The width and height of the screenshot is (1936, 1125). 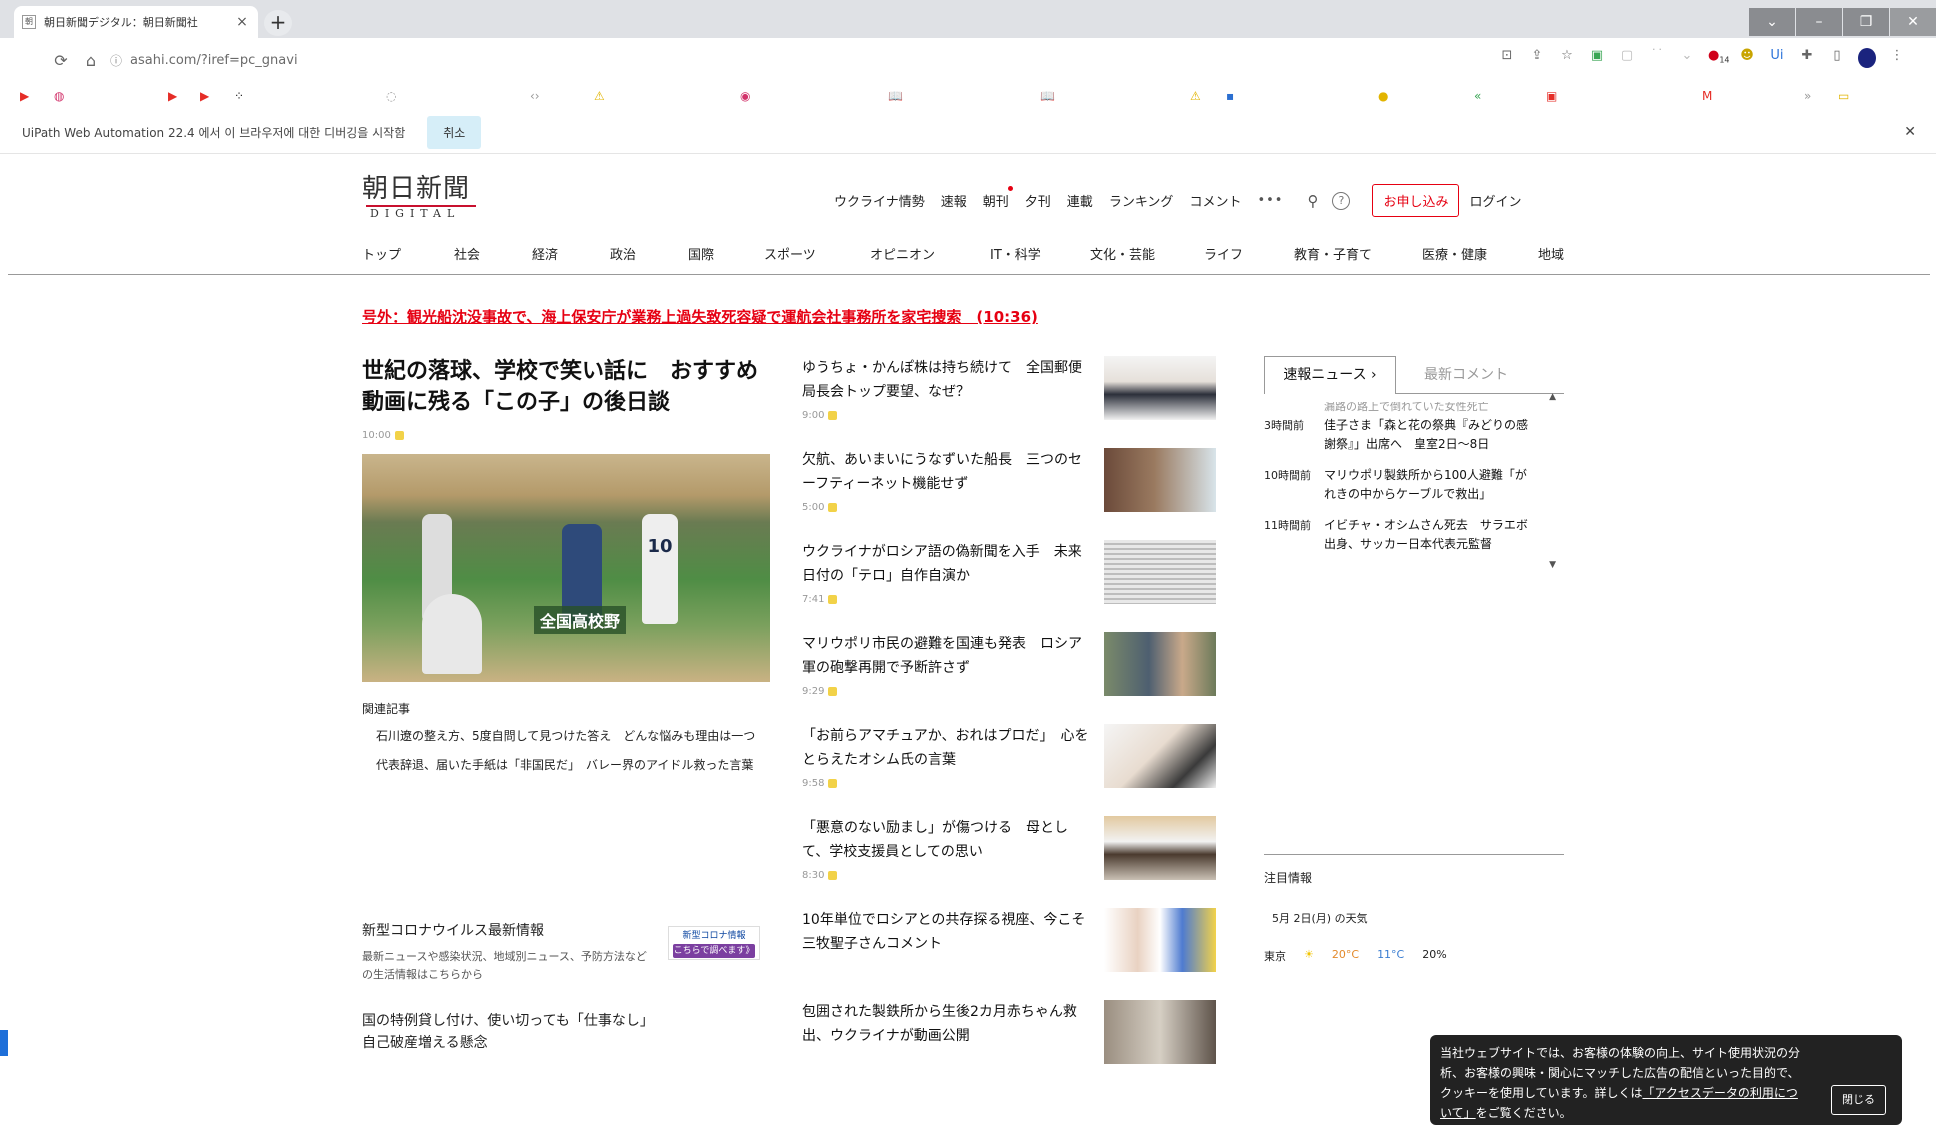 I want to click on weather-city: 東京, so click(x=1275, y=956).